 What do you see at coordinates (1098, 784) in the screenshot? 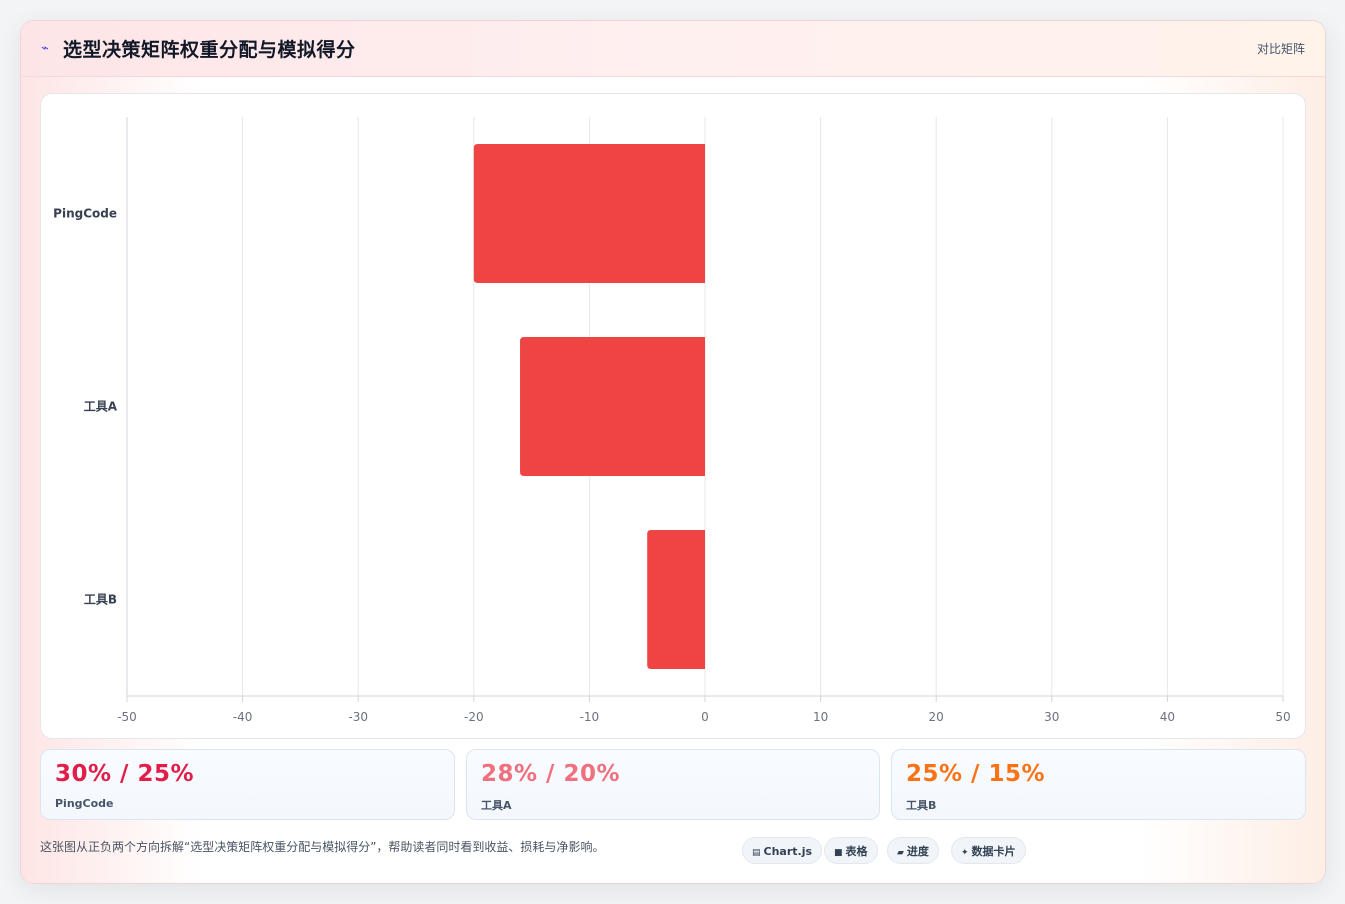
I see `stat-card-tool-b: 25% / 15% 工具B` at bounding box center [1098, 784].